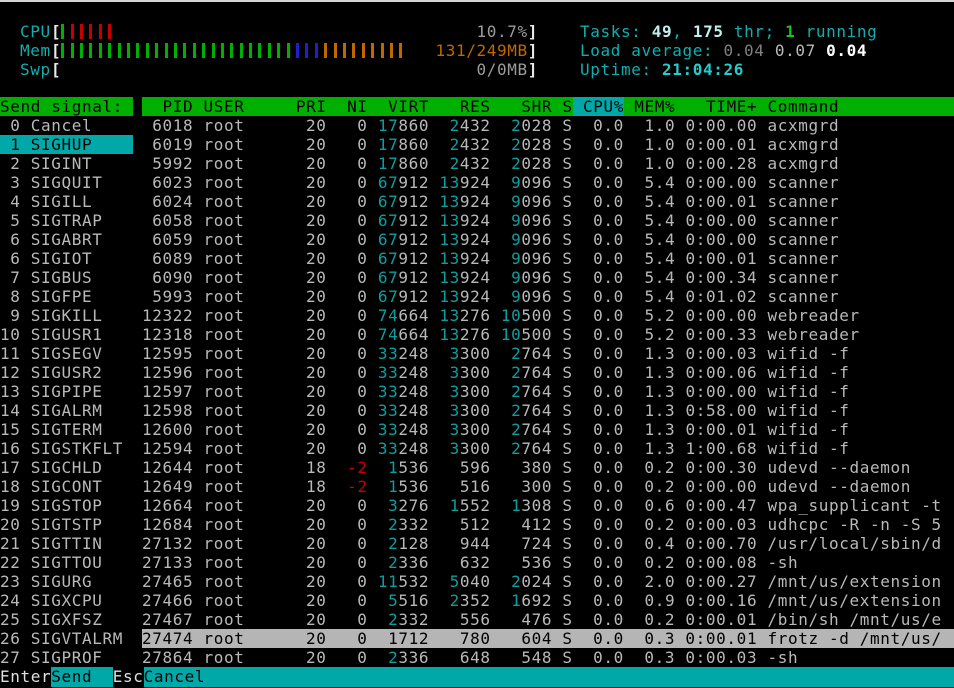 Image resolution: width=954 pixels, height=688 pixels. I want to click on footer-action-send: Send, so click(82, 677).